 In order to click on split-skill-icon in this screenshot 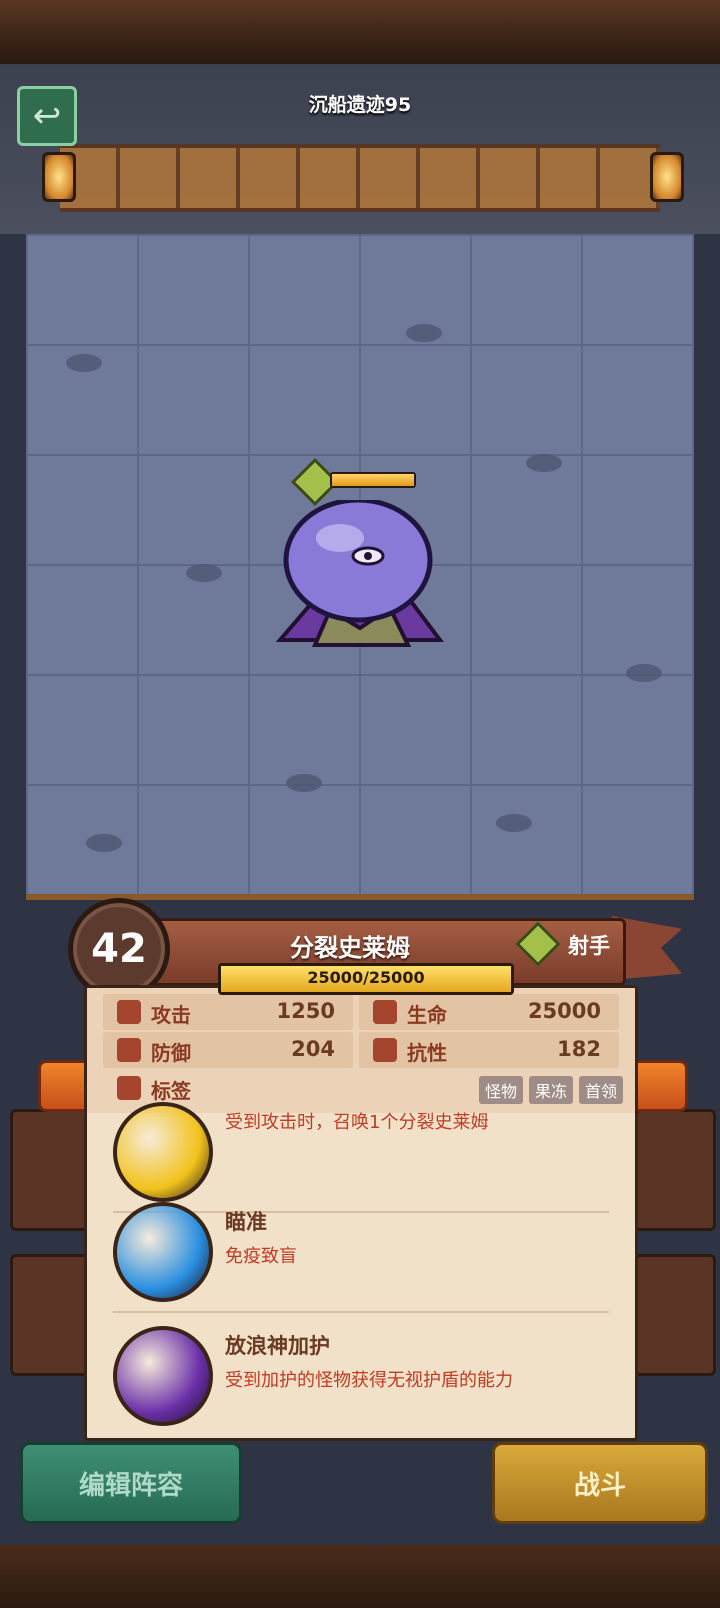, I will do `click(163, 1152)`.